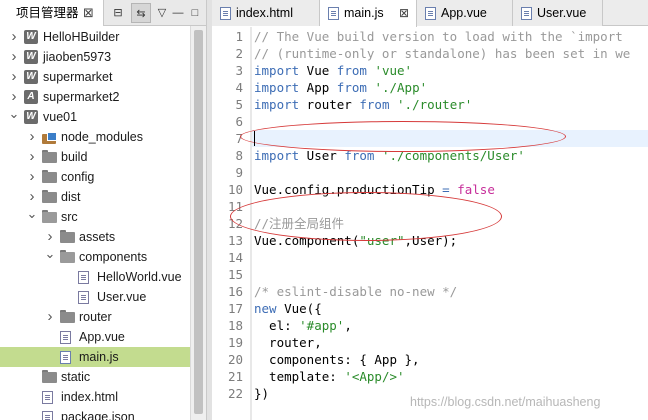 Image resolution: width=648 pixels, height=420 pixels. What do you see at coordinates (47, 13) in the screenshot?
I see `explorer-title: 项目管理器` at bounding box center [47, 13].